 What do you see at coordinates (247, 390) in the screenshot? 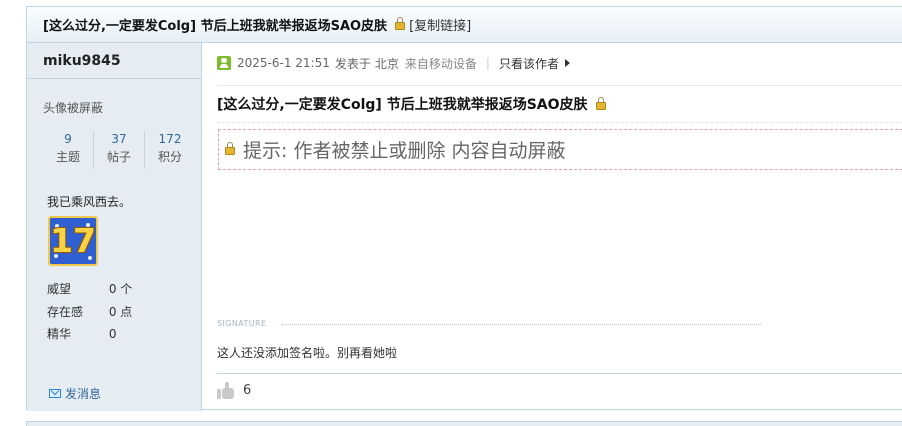
I see `like-count: 6` at bounding box center [247, 390].